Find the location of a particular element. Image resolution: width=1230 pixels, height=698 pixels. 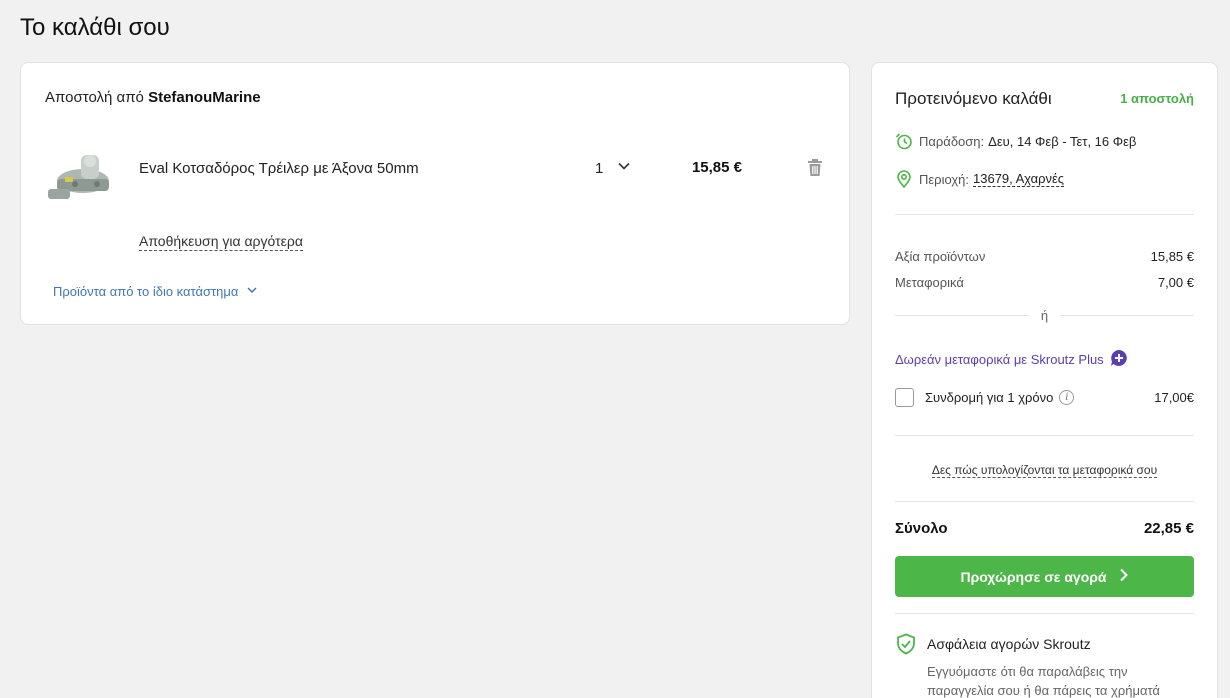

total-row: Σύνολο 22,85 € is located at coordinates (1044, 528).